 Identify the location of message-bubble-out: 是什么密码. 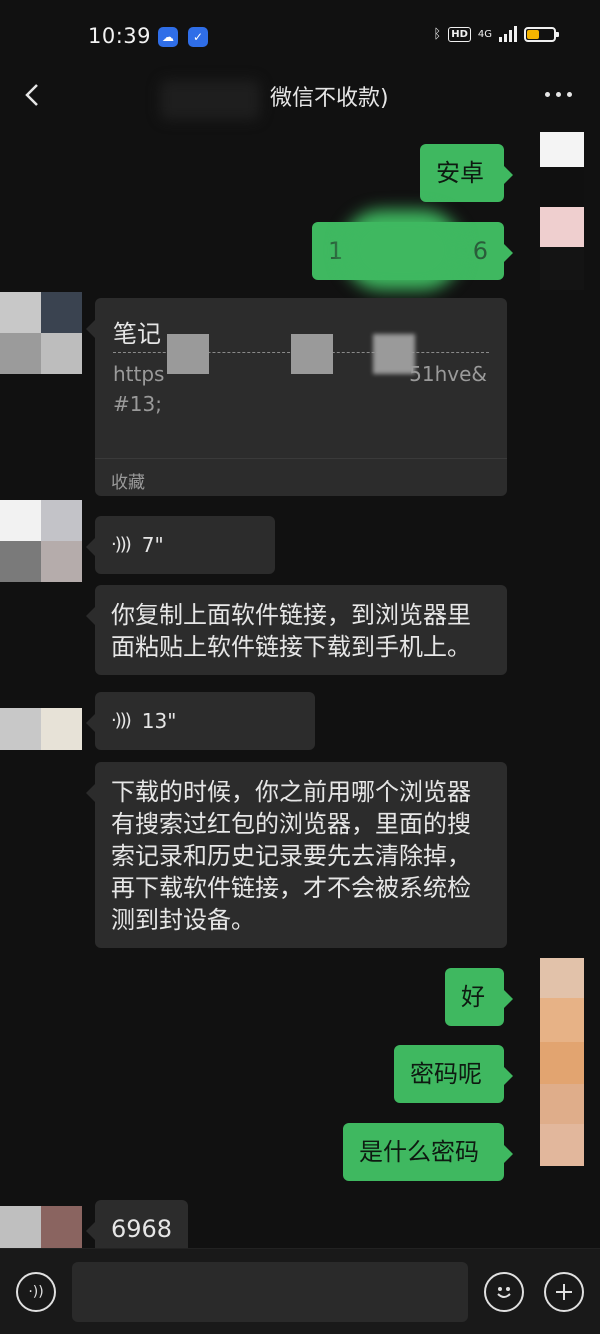
(428, 1152).